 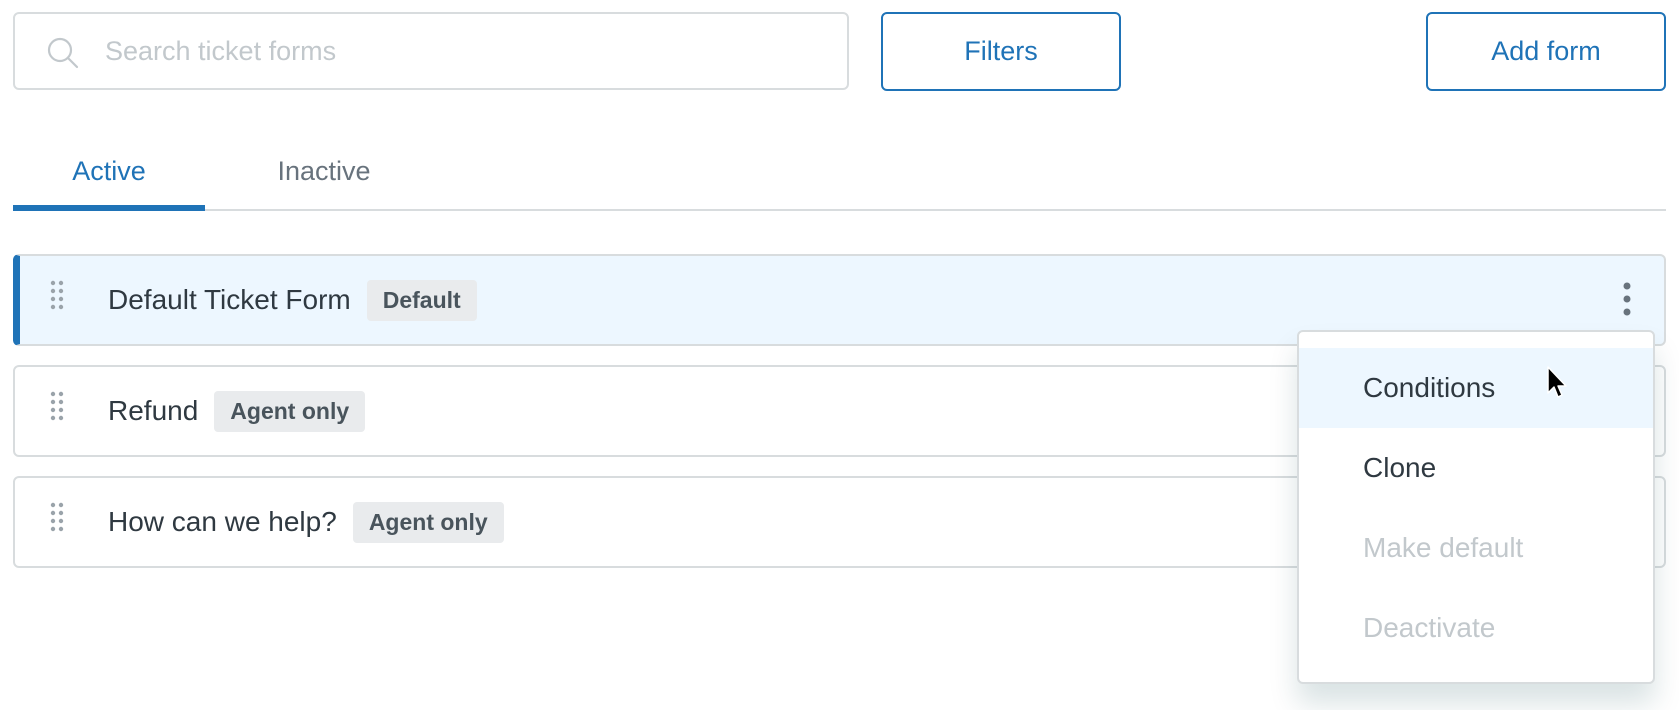 I want to click on tab-active: Active, so click(x=109, y=180).